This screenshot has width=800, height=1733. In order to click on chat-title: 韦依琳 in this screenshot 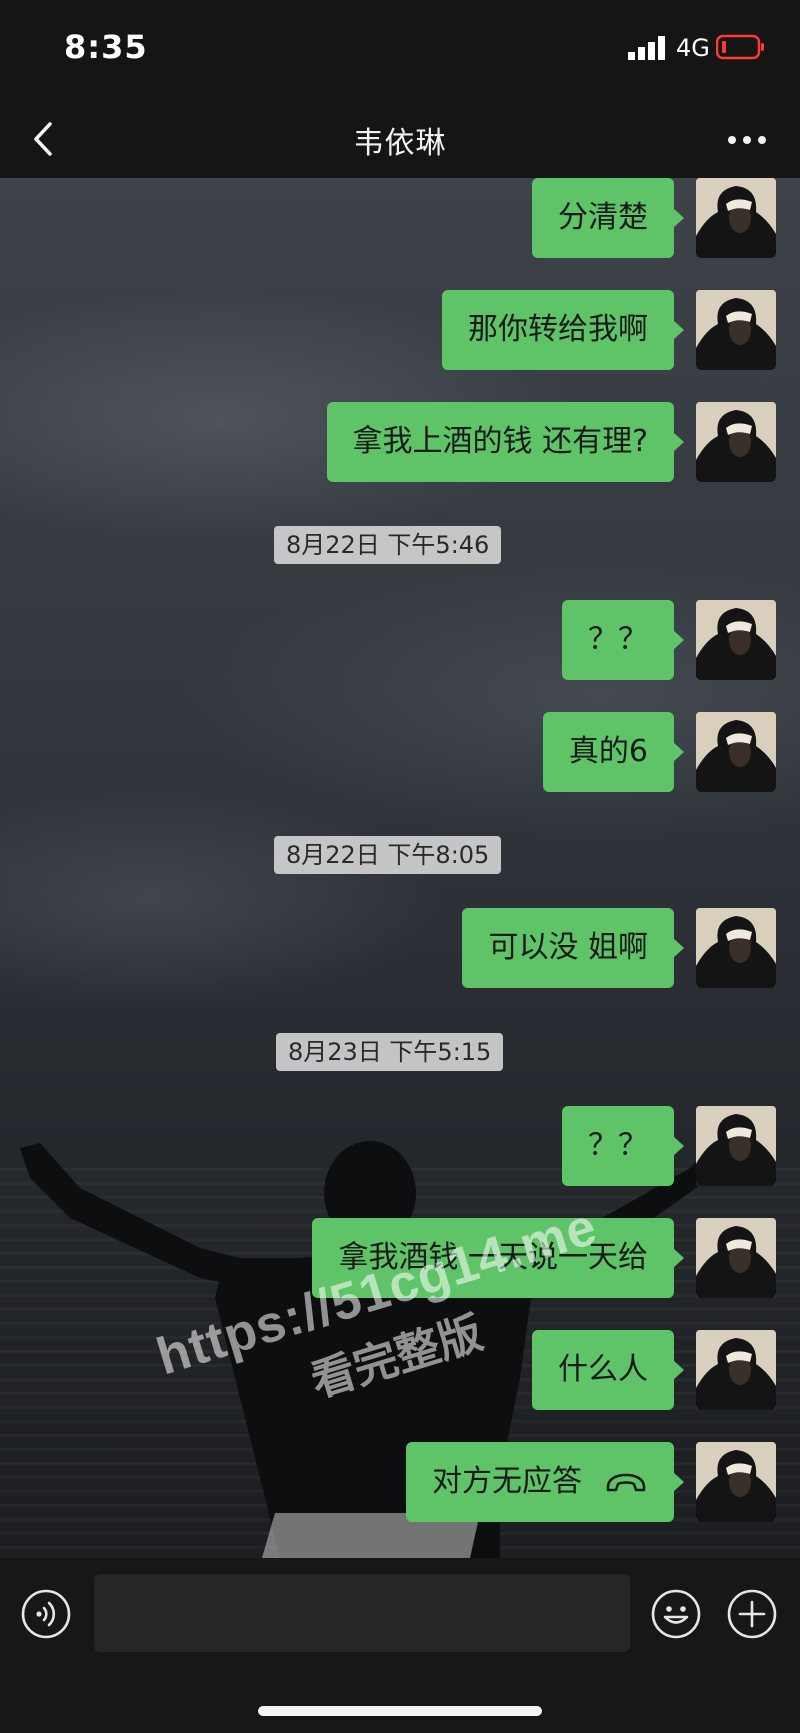, I will do `click(400, 143)`.